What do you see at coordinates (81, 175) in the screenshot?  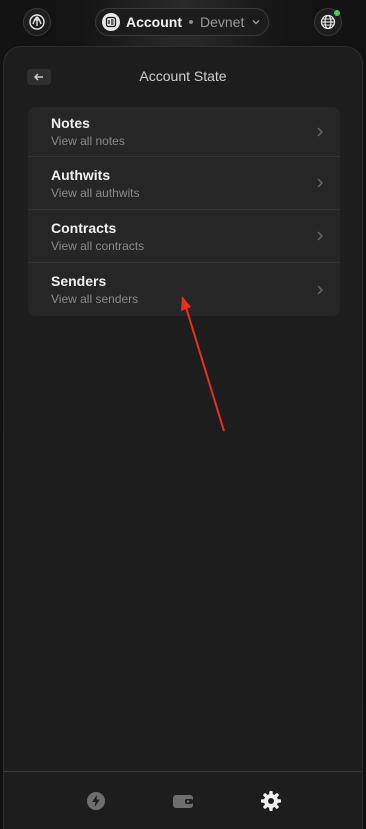 I see `menu-item-title: Authwits` at bounding box center [81, 175].